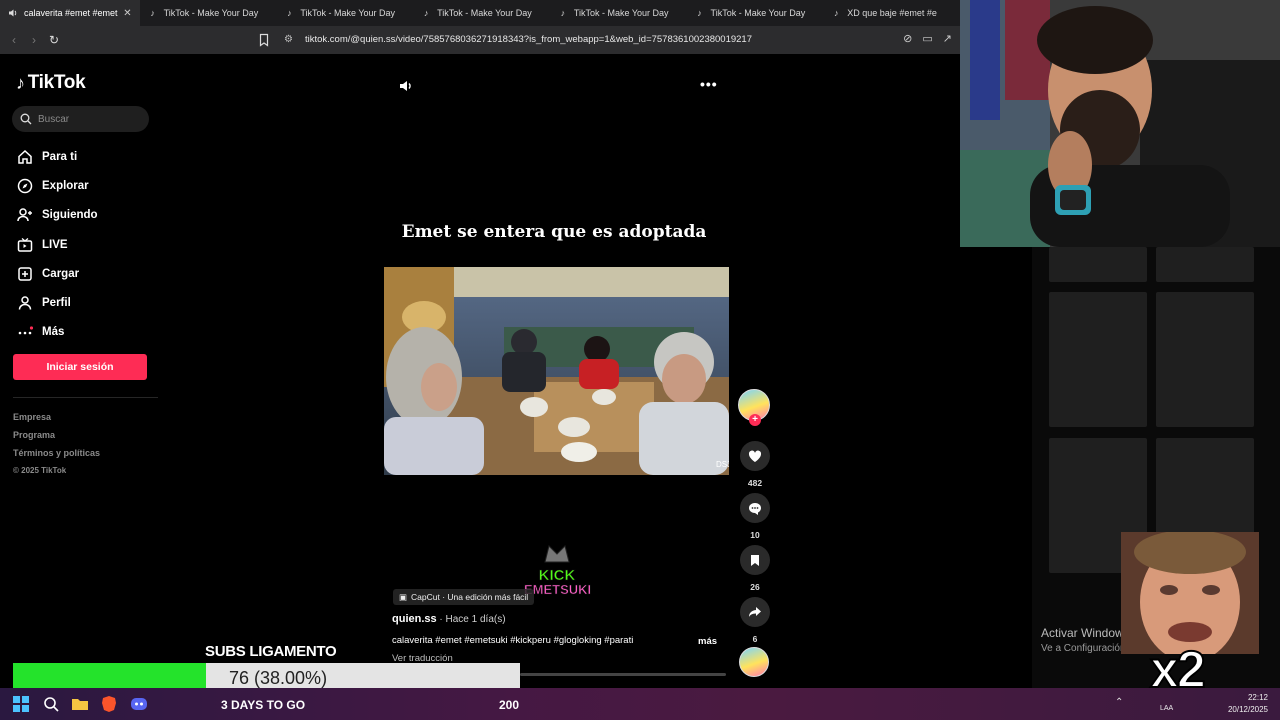  I want to click on like-button: 482, so click(755, 464).